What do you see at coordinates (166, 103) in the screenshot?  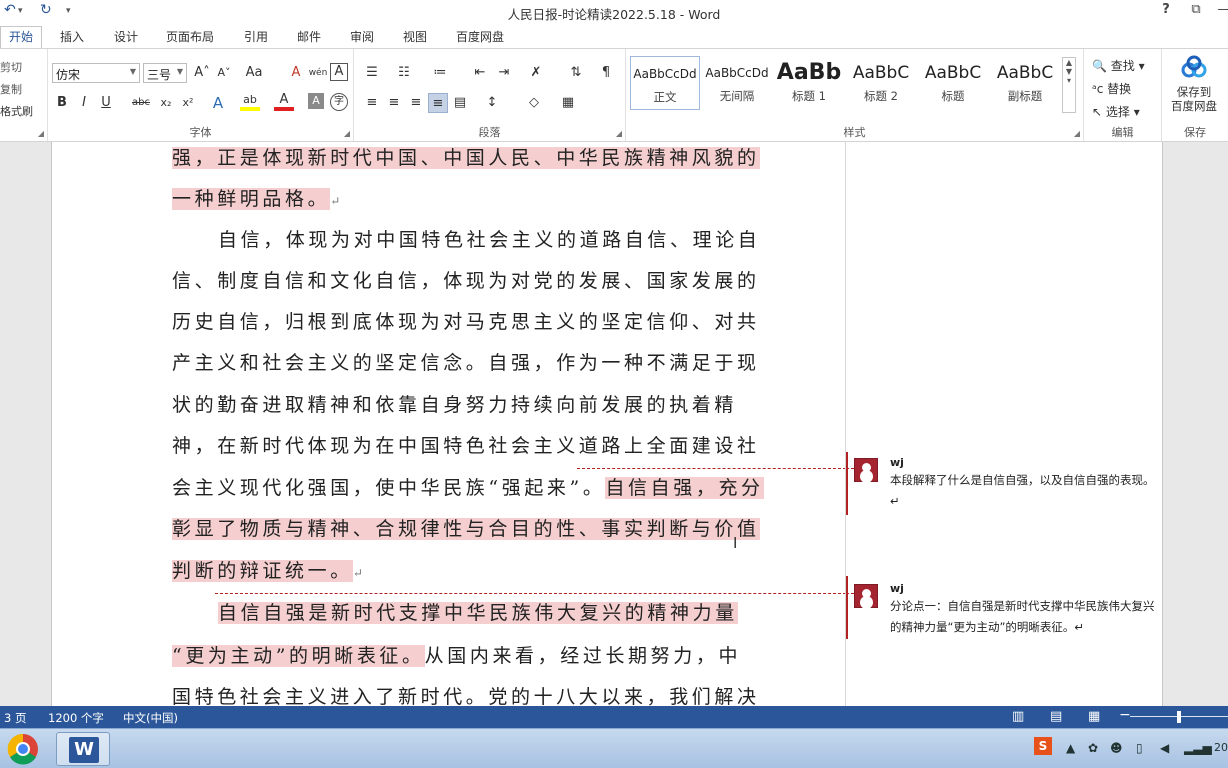 I see `subscript-button: x₂` at bounding box center [166, 103].